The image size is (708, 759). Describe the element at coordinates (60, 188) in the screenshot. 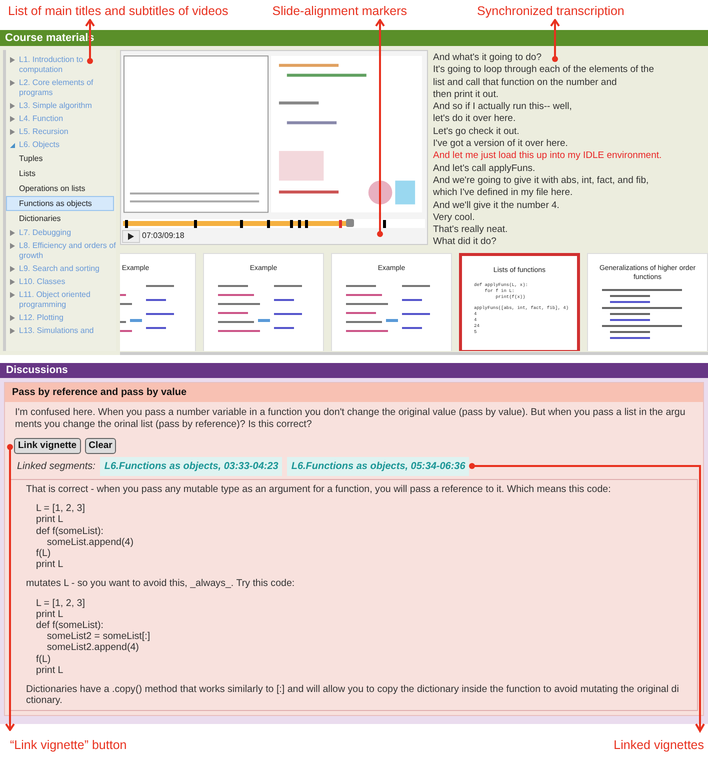

I see `sidebar-subitem: Operations on lists` at that location.